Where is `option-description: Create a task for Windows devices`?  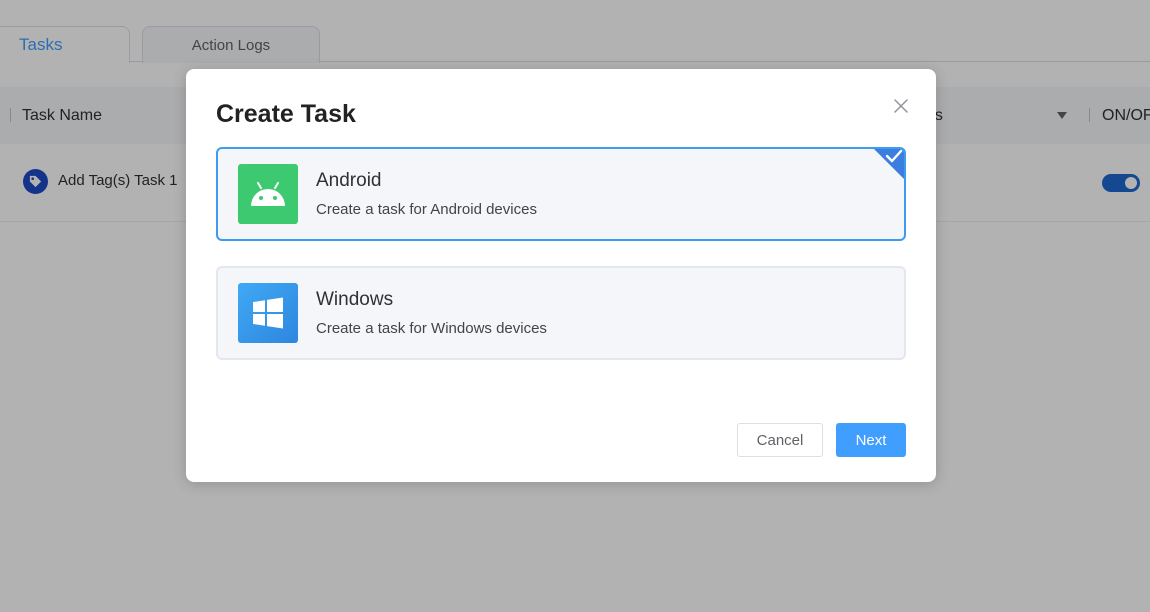
option-description: Create a task for Windows devices is located at coordinates (431, 328).